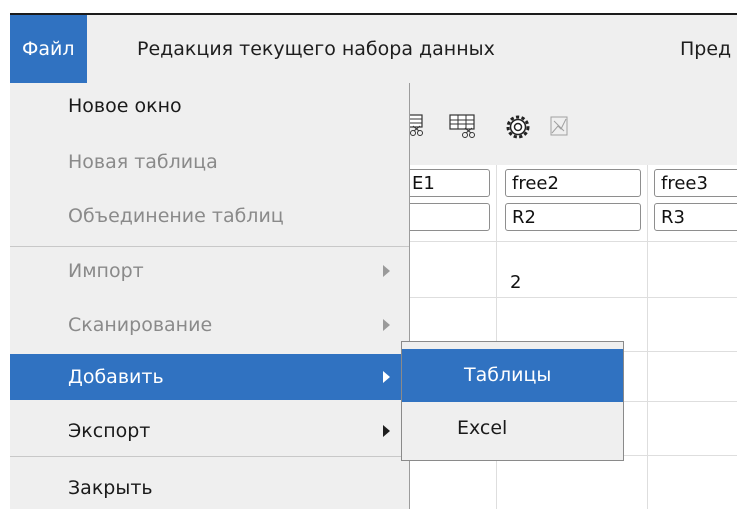  What do you see at coordinates (447, 183) in the screenshot?
I see `column-header-name: E1` at bounding box center [447, 183].